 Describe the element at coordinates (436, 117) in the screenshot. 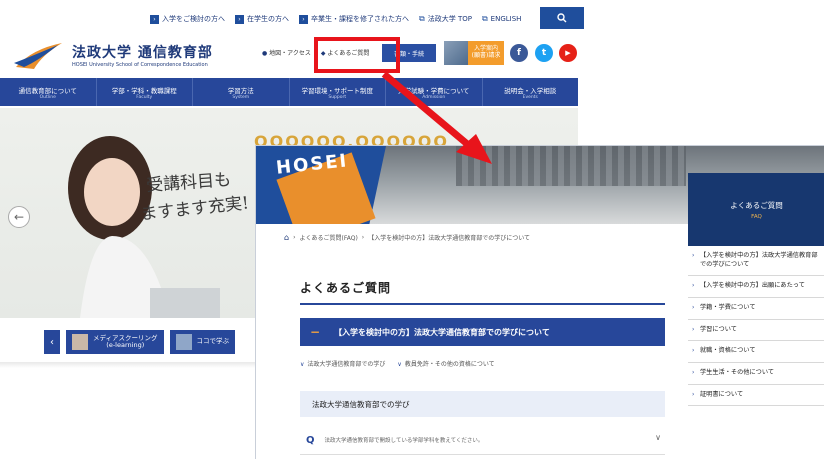

I see `annotation-arrow-icon` at that location.